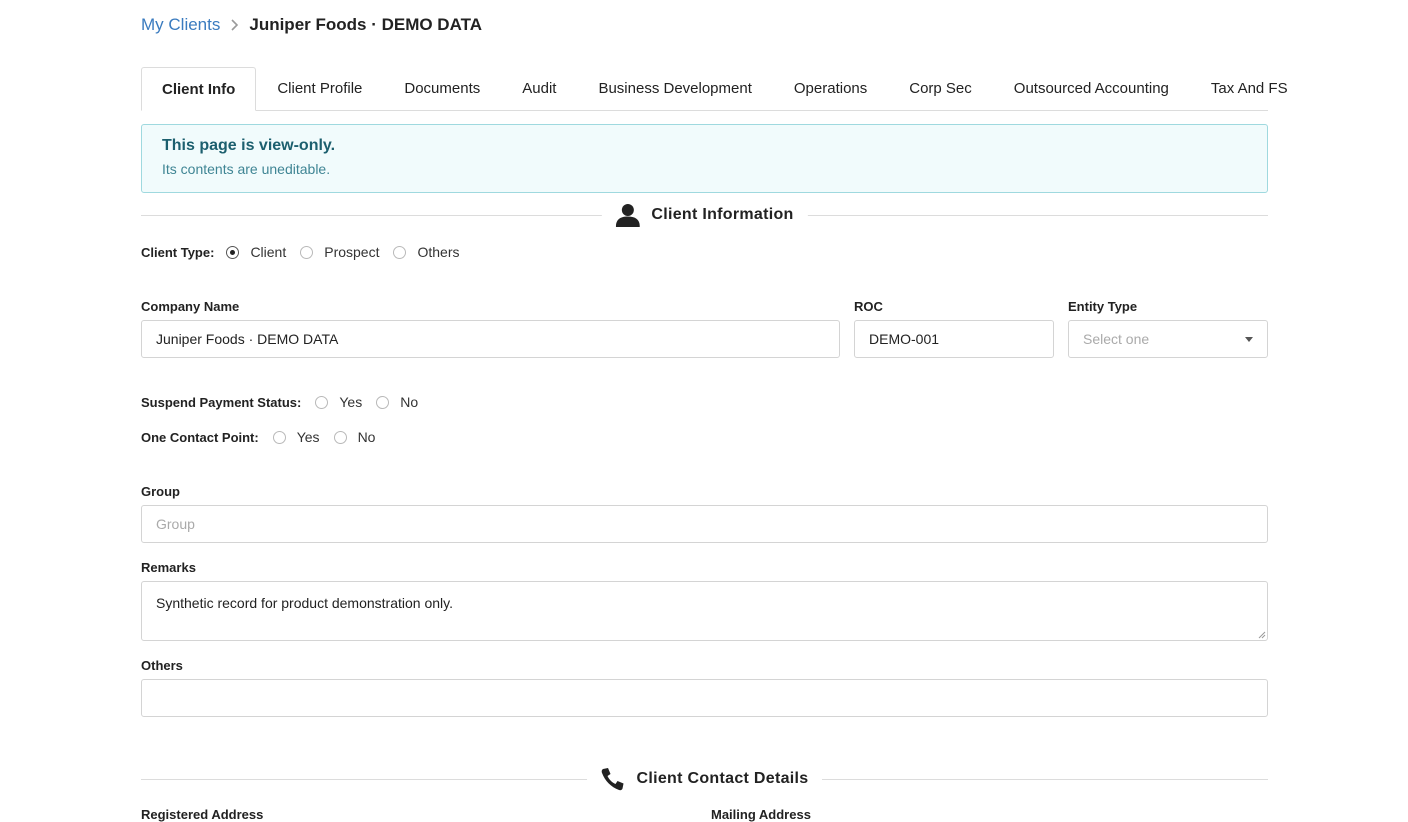 The width and height of the screenshot is (1408, 822). Describe the element at coordinates (954, 339) in the screenshot. I see `roc-input: DEMO-001` at that location.